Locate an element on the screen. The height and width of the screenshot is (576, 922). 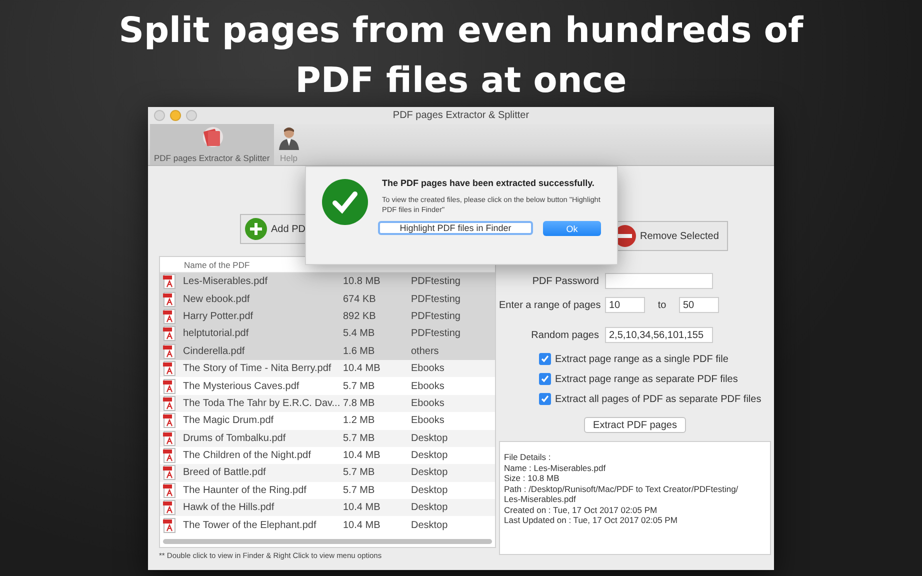
table-row: The Haunter of the Ring.pdf 5.7 MB Desktop is located at coordinates (327, 491).